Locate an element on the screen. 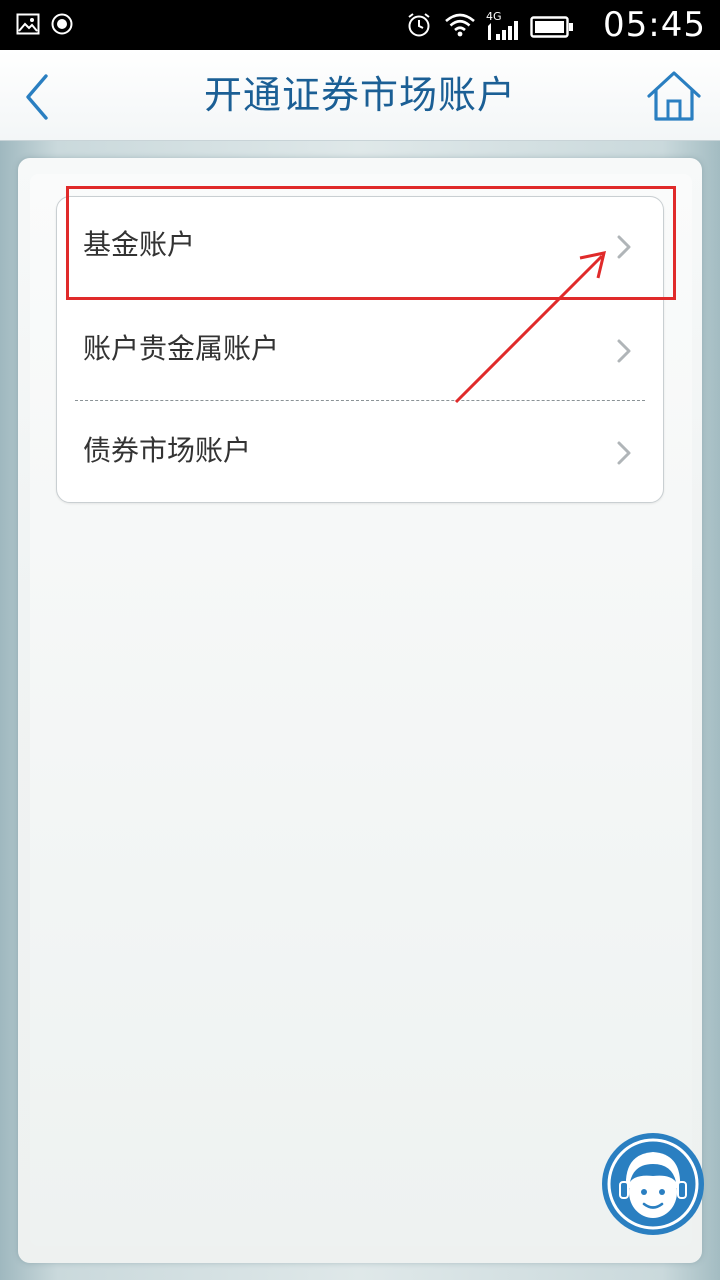  home-icon is located at coordinates (674, 96).